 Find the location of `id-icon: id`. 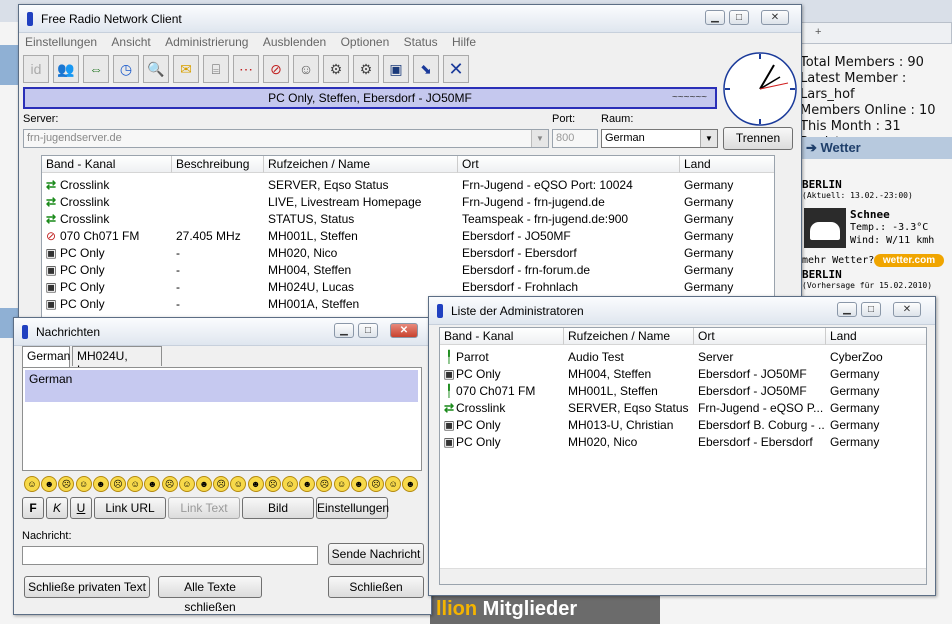

id-icon: id is located at coordinates (36, 69).